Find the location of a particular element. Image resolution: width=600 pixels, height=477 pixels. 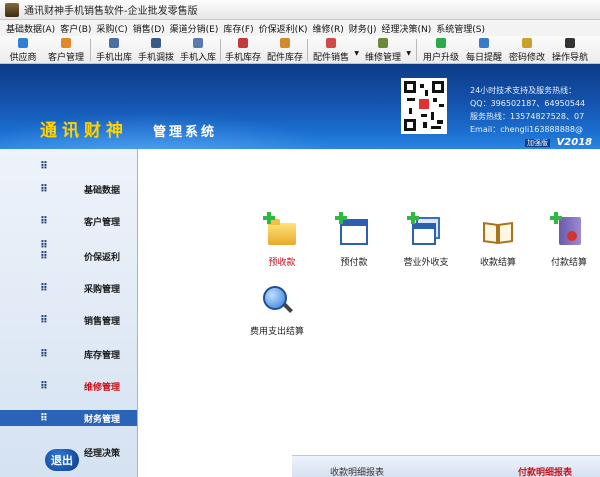

menu-channel: 渠道分销(E) is located at coordinates (197, 28).